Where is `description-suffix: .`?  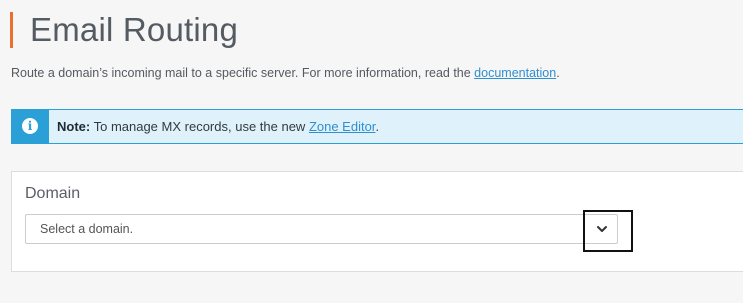
description-suffix: . is located at coordinates (558, 73).